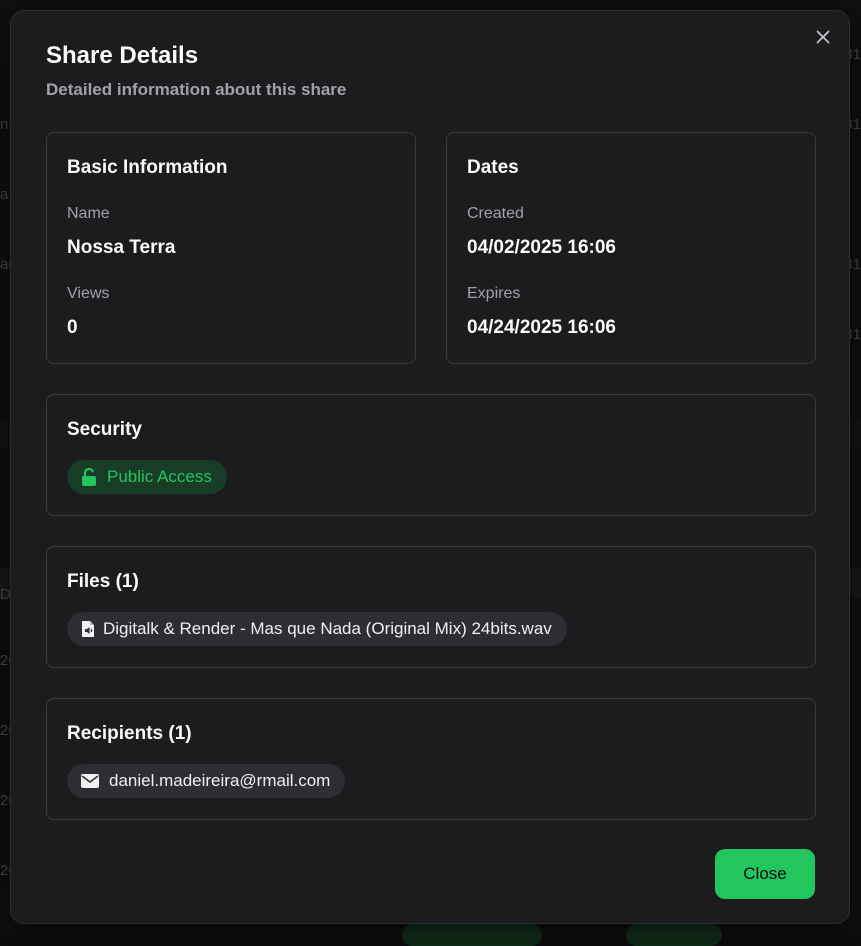  I want to click on dialog-title: Share Details, so click(122, 55).